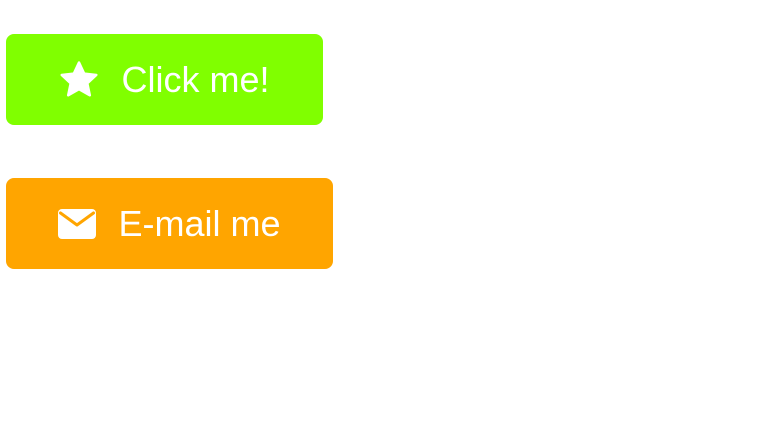 The width and height of the screenshot is (765, 426). I want to click on click-me-button: Click me!, so click(164, 79).